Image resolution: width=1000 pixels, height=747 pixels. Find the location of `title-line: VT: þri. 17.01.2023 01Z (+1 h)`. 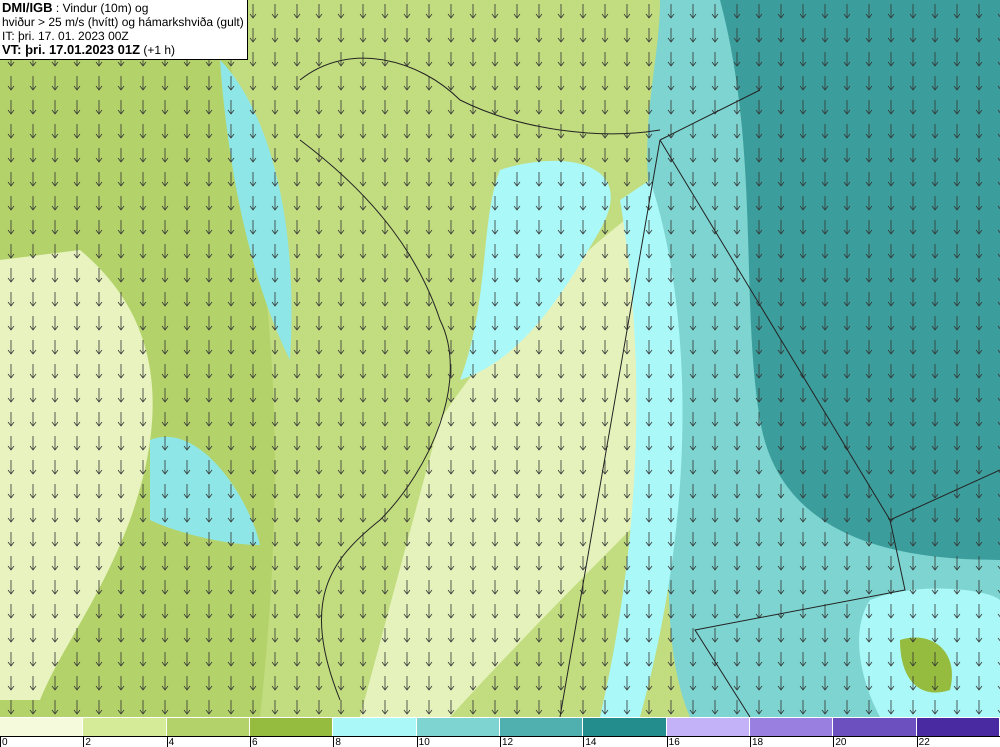

title-line: VT: þri. 17.01.2023 01Z (+1 h) is located at coordinates (89, 50).